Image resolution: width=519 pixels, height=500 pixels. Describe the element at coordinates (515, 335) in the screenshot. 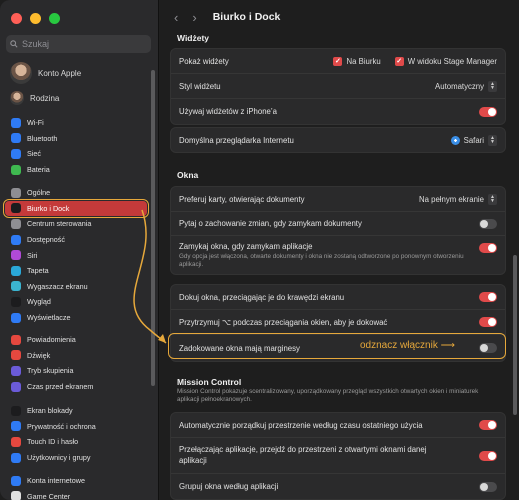

I see `main-scrollbar` at that location.